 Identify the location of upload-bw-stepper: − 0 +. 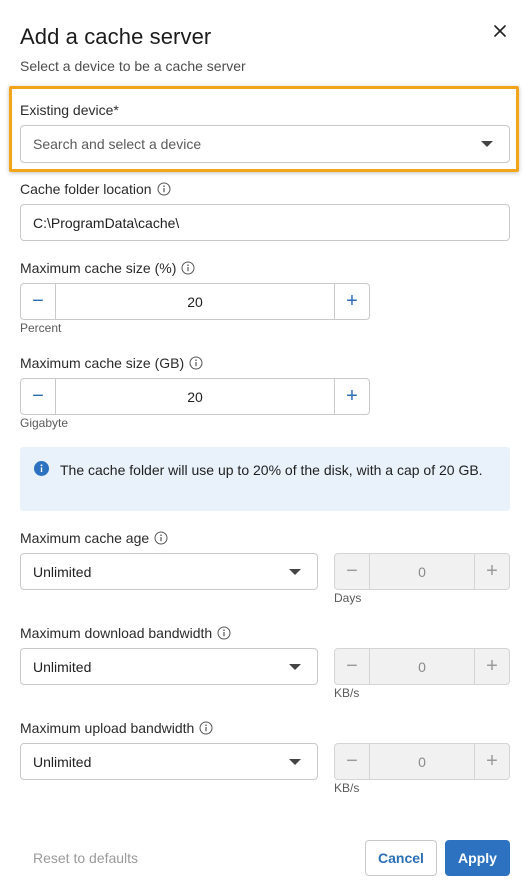
(422, 761).